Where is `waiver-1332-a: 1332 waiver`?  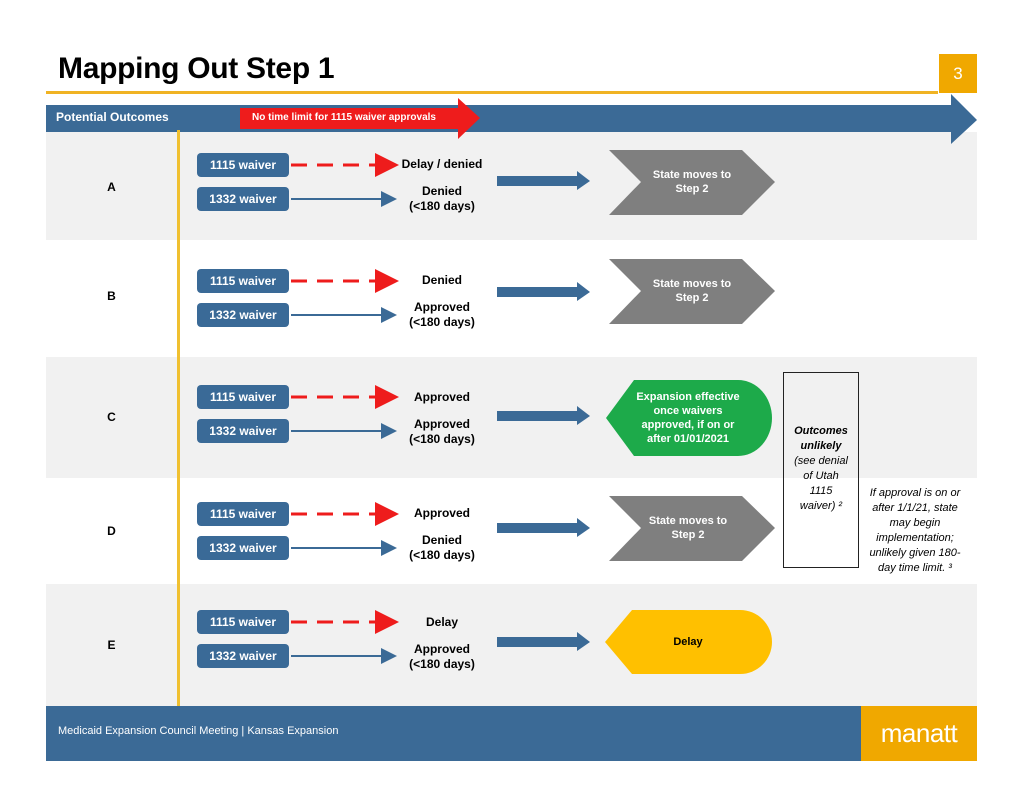
waiver-1332-a: 1332 waiver is located at coordinates (243, 199).